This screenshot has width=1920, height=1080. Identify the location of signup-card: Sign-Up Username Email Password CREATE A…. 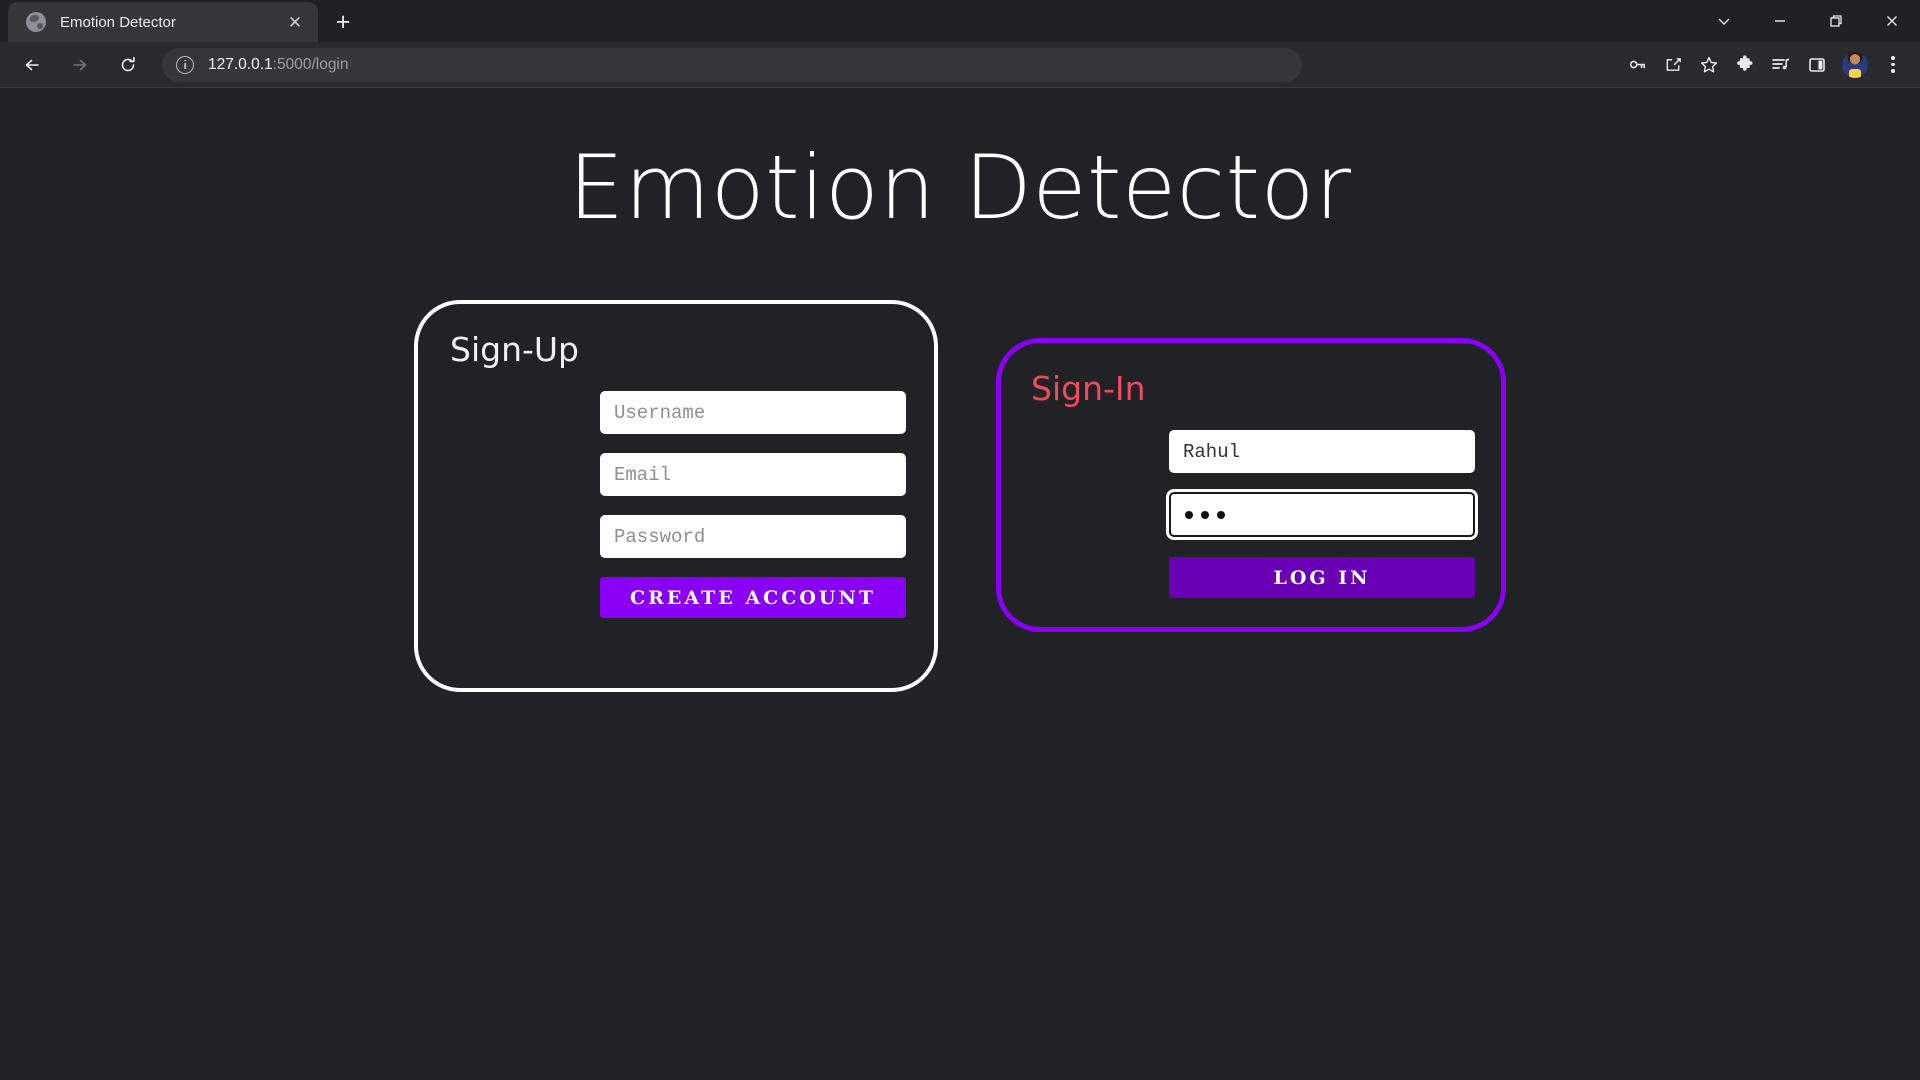
(676, 496).